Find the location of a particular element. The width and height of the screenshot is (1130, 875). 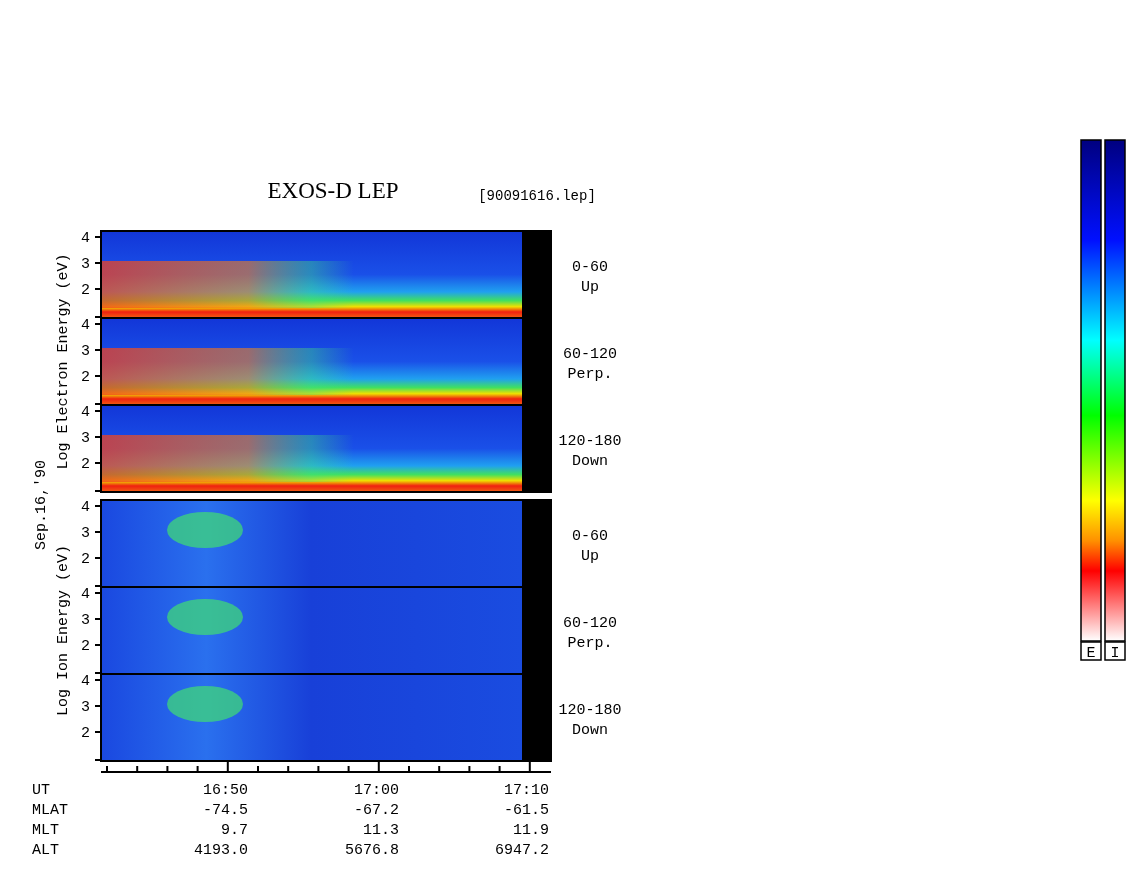

color-scale-label: E is located at coordinates (1091, 653).